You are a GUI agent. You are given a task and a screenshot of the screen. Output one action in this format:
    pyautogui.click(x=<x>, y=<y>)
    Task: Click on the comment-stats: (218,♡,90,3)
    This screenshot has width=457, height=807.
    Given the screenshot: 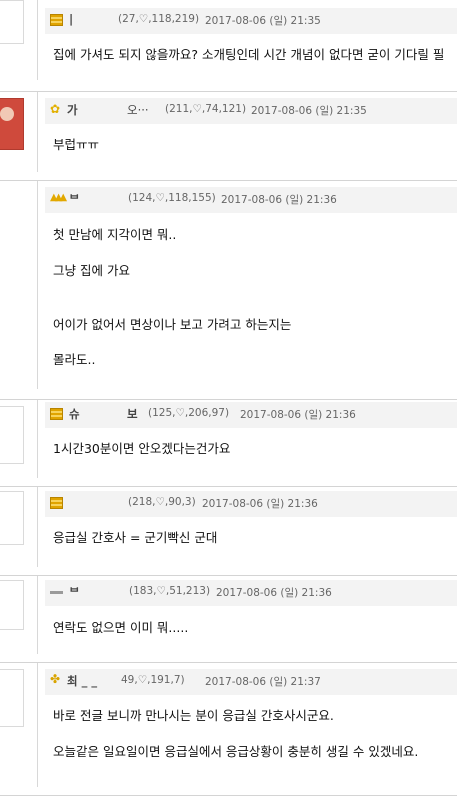 What is the action you would take?
    pyautogui.click(x=162, y=502)
    